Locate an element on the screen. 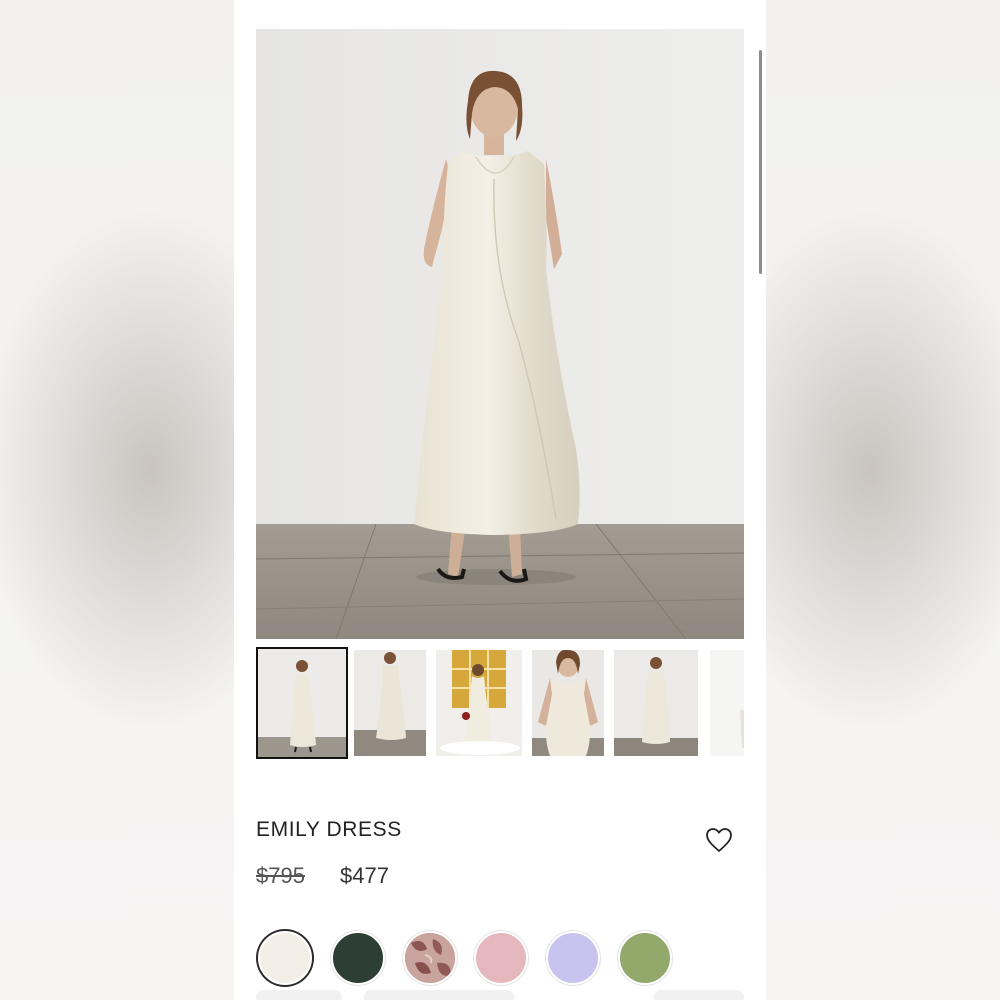 The image size is (1000, 1000). color-swatch-dark-green is located at coordinates (358, 958).